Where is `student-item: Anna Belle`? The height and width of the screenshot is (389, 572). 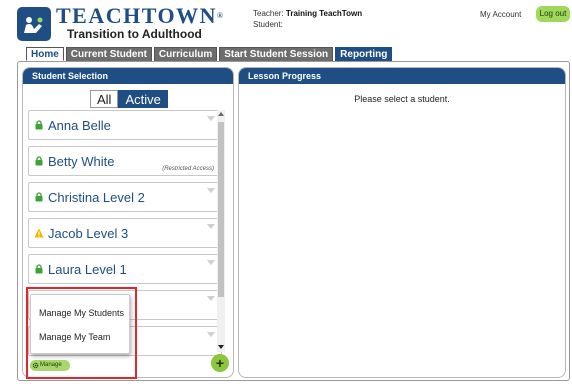
student-item: Anna Belle is located at coordinates (125, 125).